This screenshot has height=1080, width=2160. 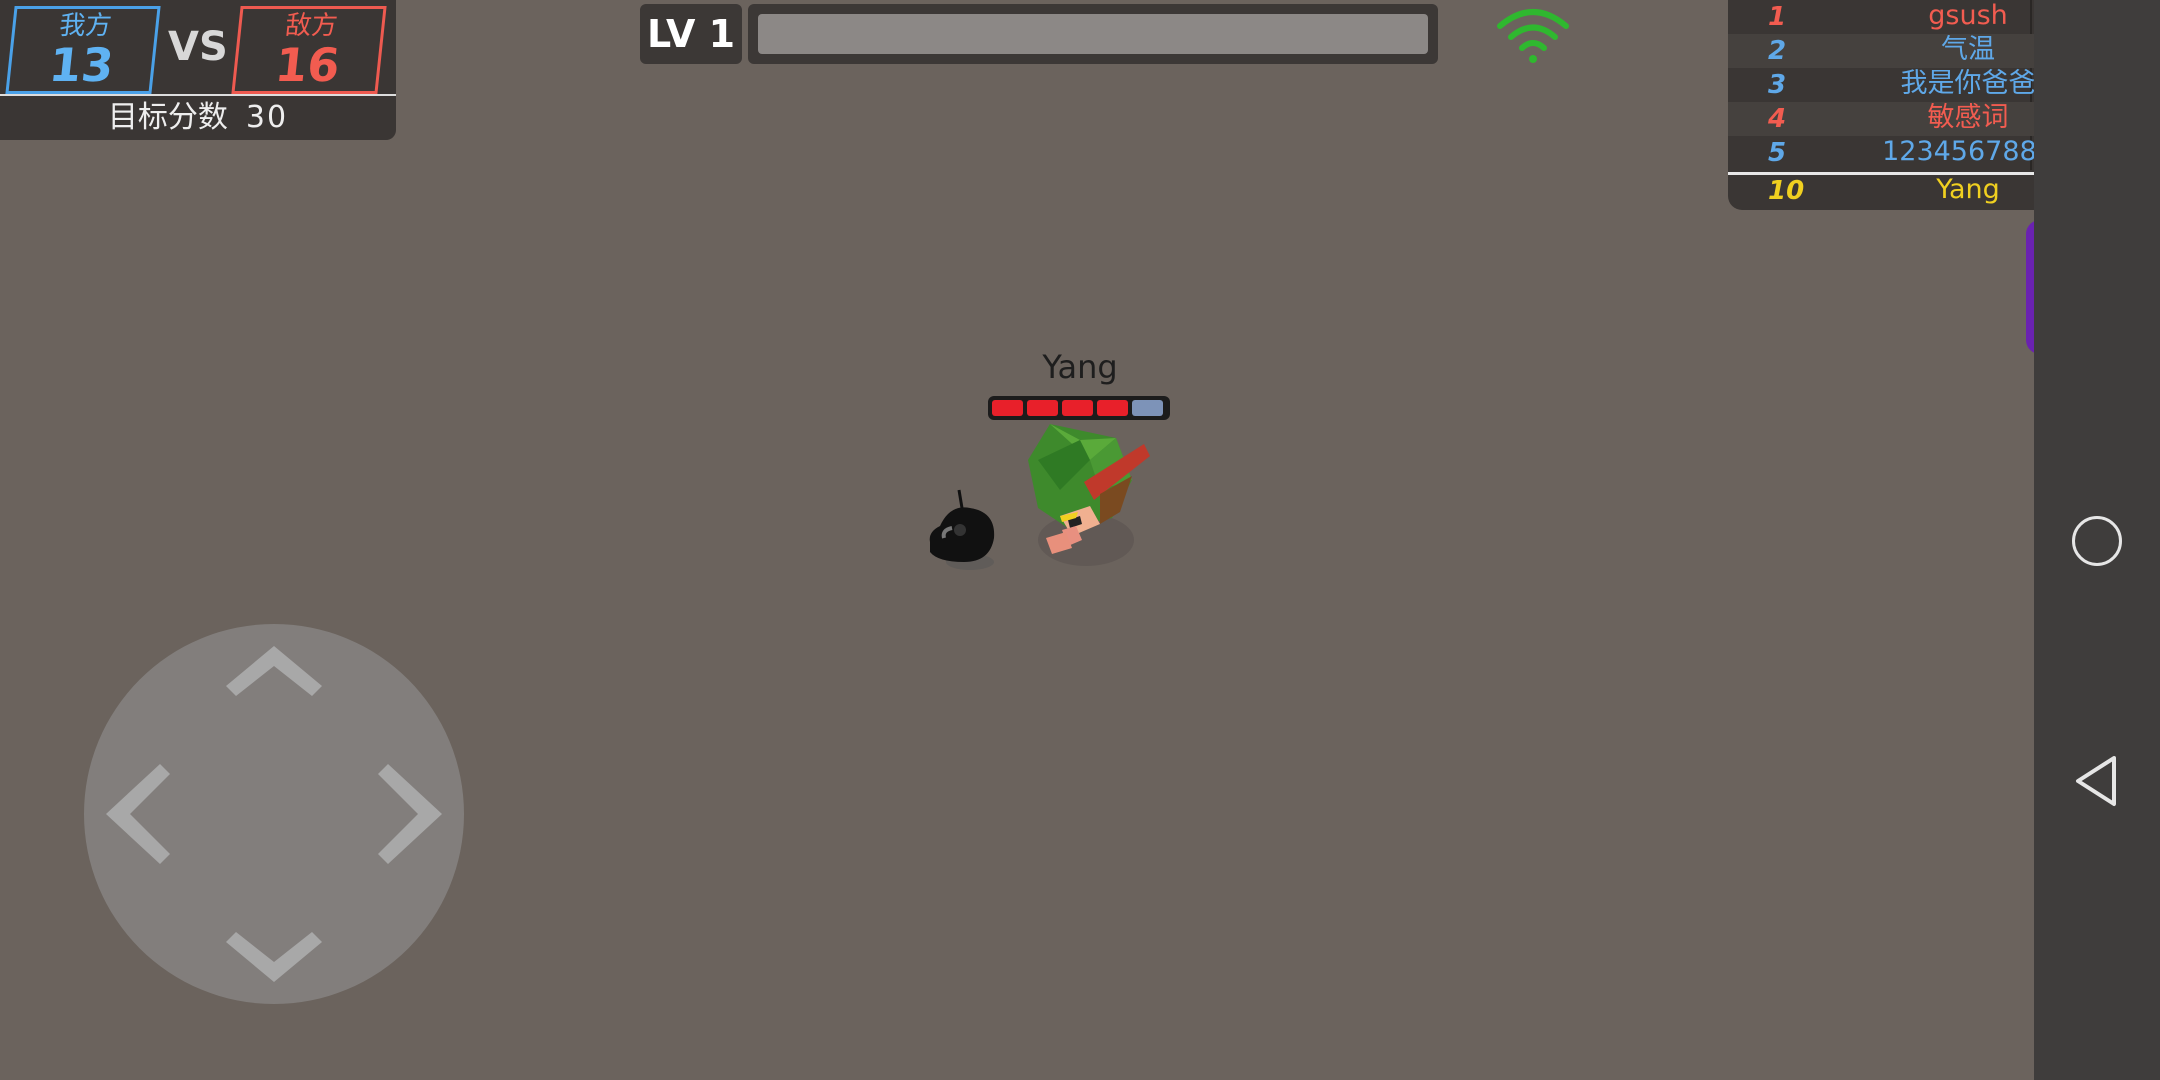 I want to click on our-team-score: 我方 13, so click(x=83, y=50).